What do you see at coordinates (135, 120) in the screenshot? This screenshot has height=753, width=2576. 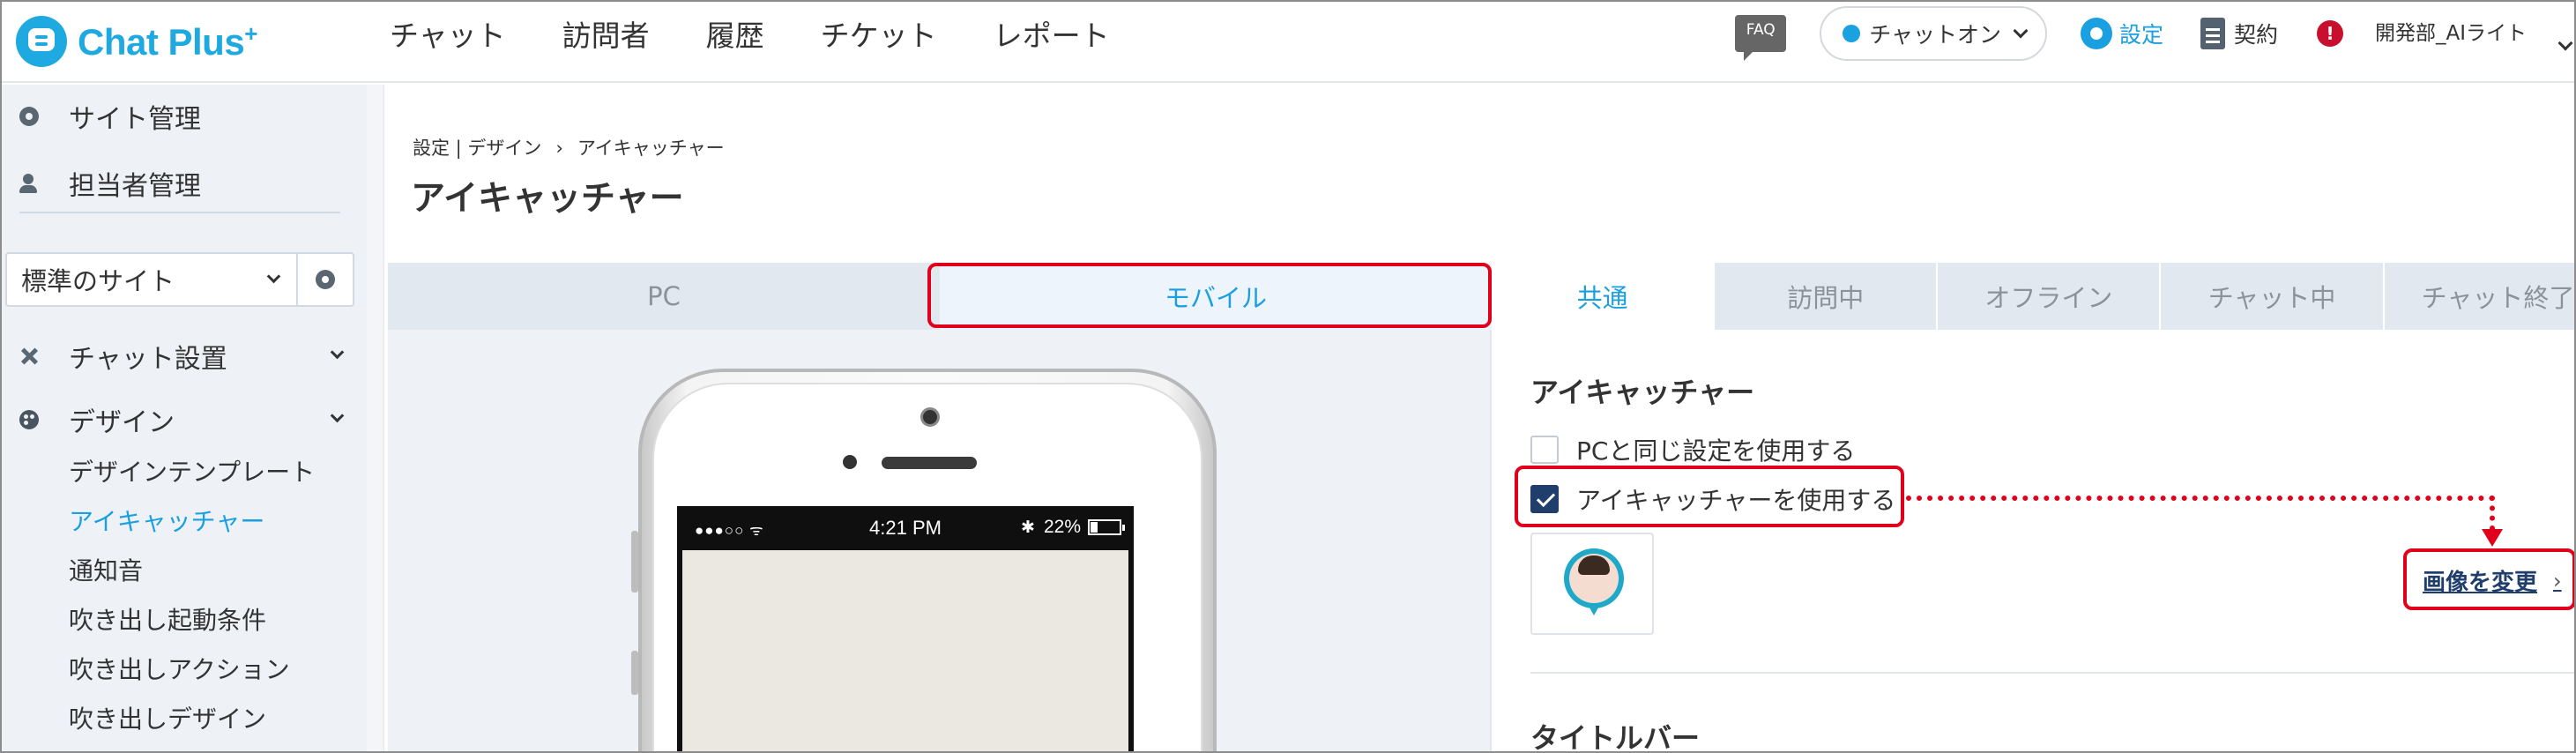 I see `sidebar-item-label: サイト管理` at bounding box center [135, 120].